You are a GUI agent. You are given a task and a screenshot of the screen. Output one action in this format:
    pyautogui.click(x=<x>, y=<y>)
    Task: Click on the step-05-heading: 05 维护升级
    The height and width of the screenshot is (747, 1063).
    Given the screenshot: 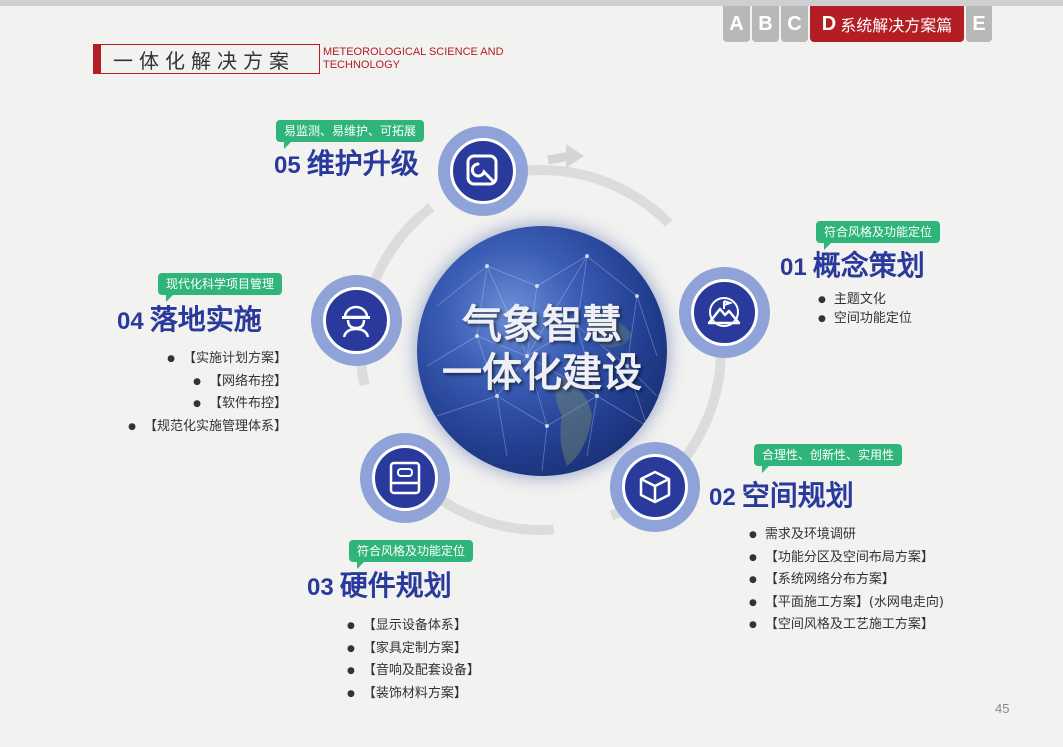 What is the action you would take?
    pyautogui.click(x=346, y=165)
    